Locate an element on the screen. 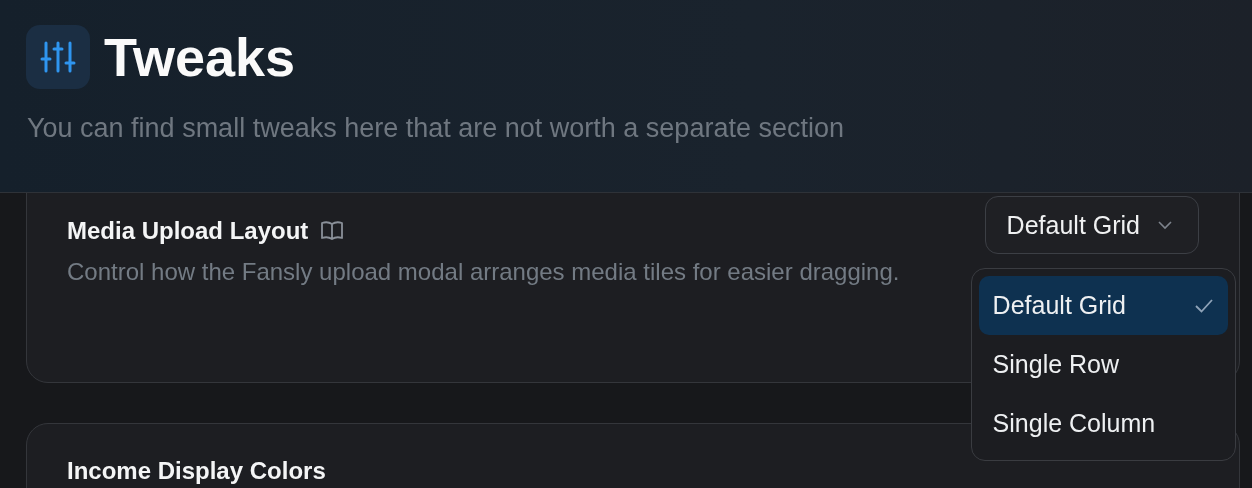  page-subtitle: You can find small tweaks here that are not worth a separate section is located at coordinates (436, 128).